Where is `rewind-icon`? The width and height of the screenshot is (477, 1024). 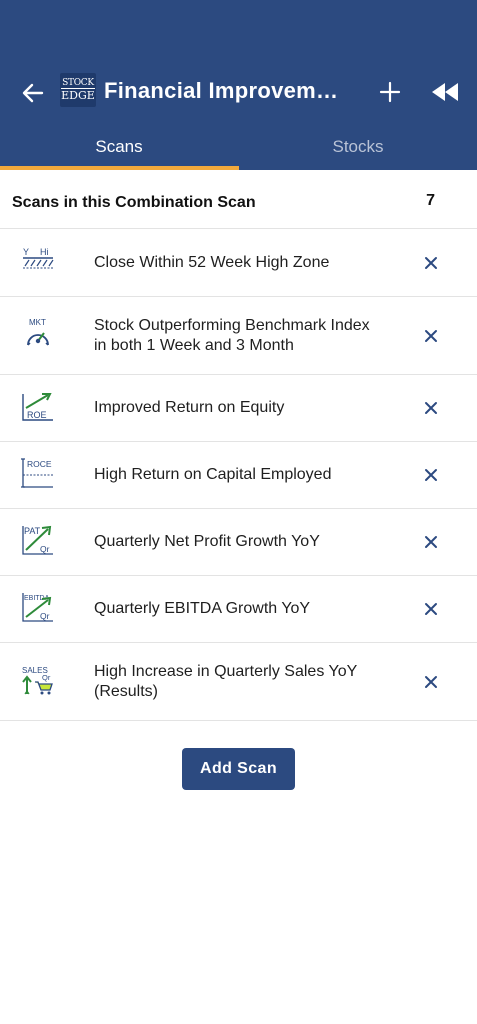
rewind-icon is located at coordinates (445, 92).